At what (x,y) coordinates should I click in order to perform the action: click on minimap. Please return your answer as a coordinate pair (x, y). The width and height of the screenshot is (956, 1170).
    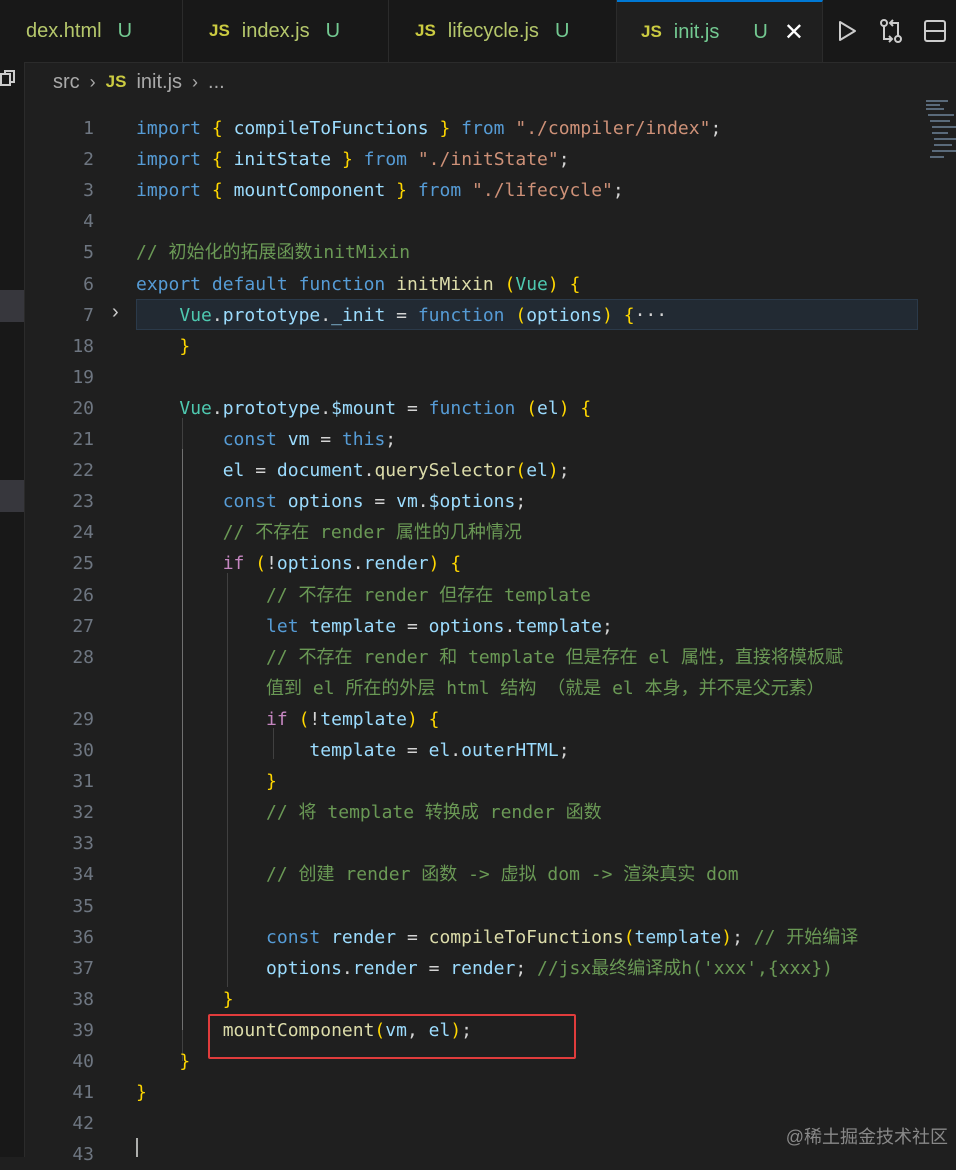
    Looking at the image, I should click on (940, 133).